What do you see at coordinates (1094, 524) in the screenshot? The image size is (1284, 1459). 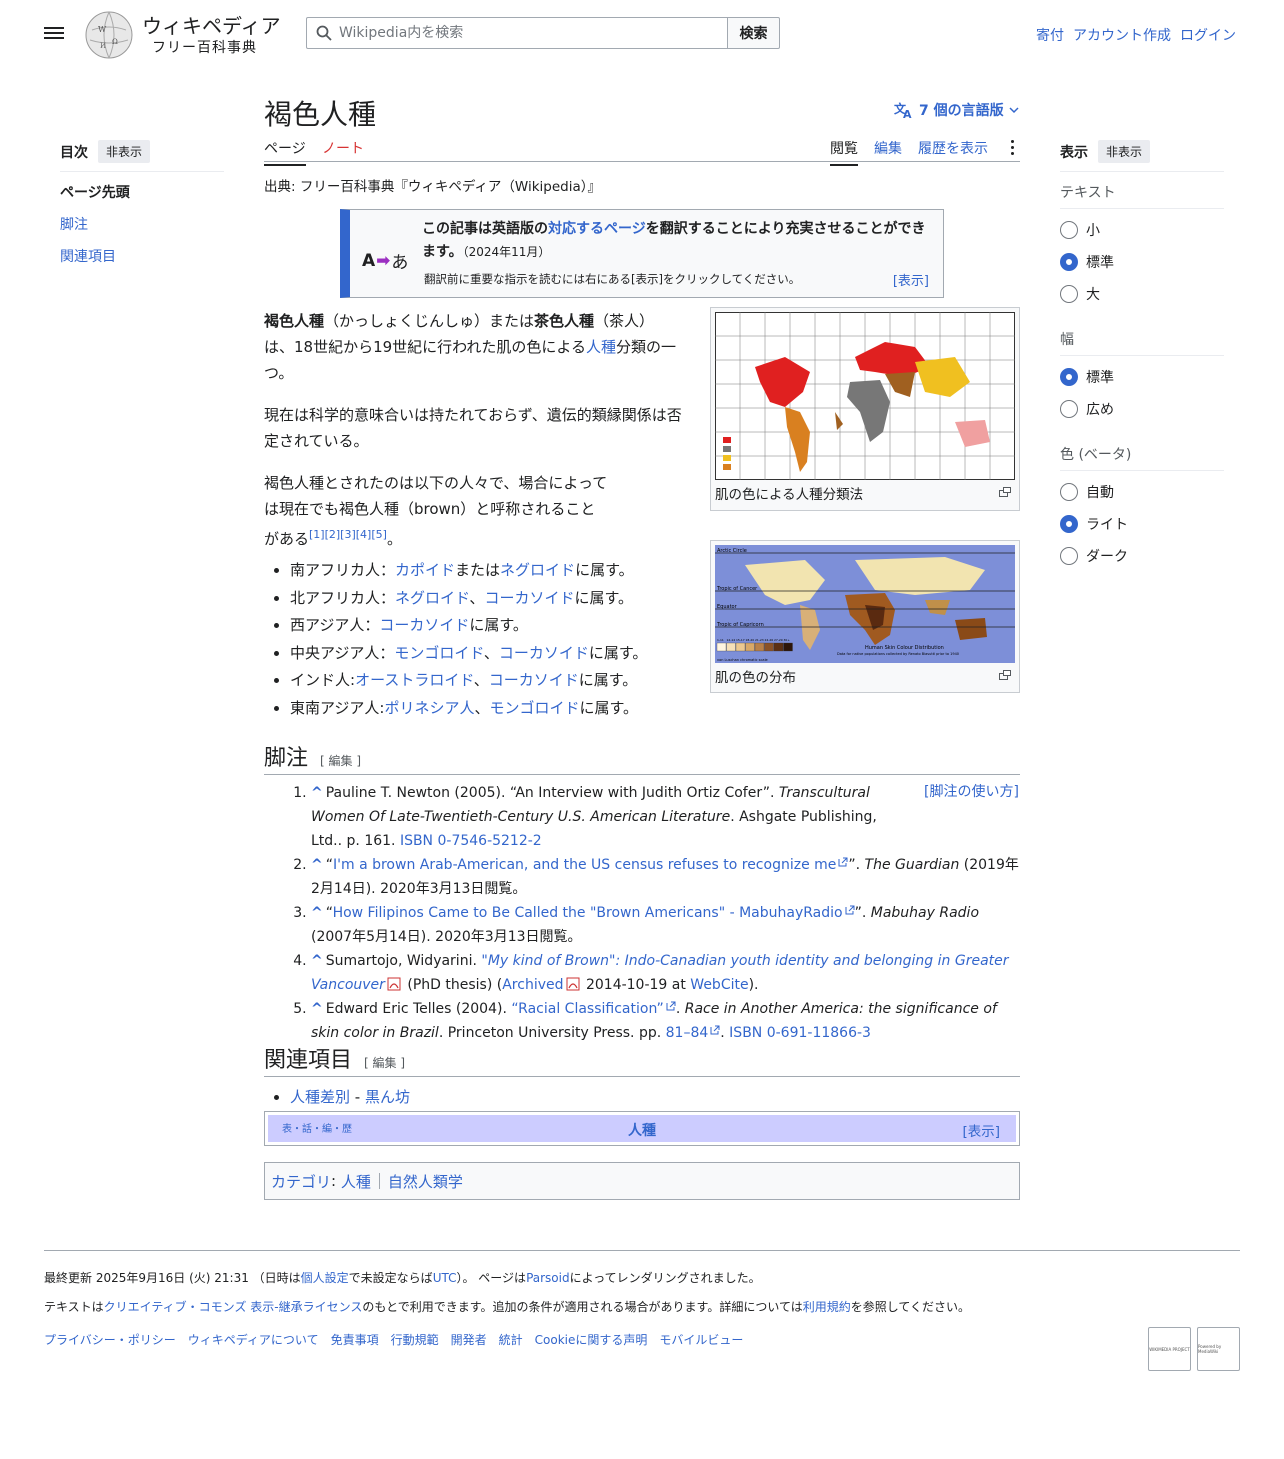 I see `color-light: ライト` at bounding box center [1094, 524].